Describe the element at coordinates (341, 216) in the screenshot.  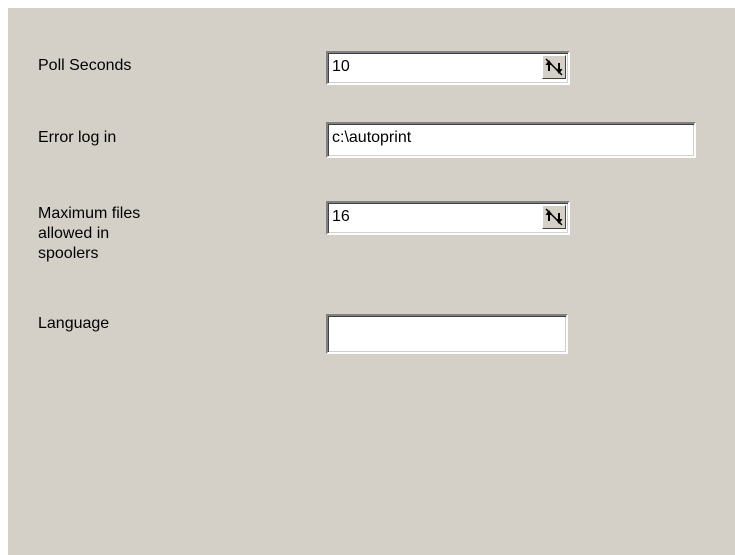
I see `max-files-value: 16` at that location.